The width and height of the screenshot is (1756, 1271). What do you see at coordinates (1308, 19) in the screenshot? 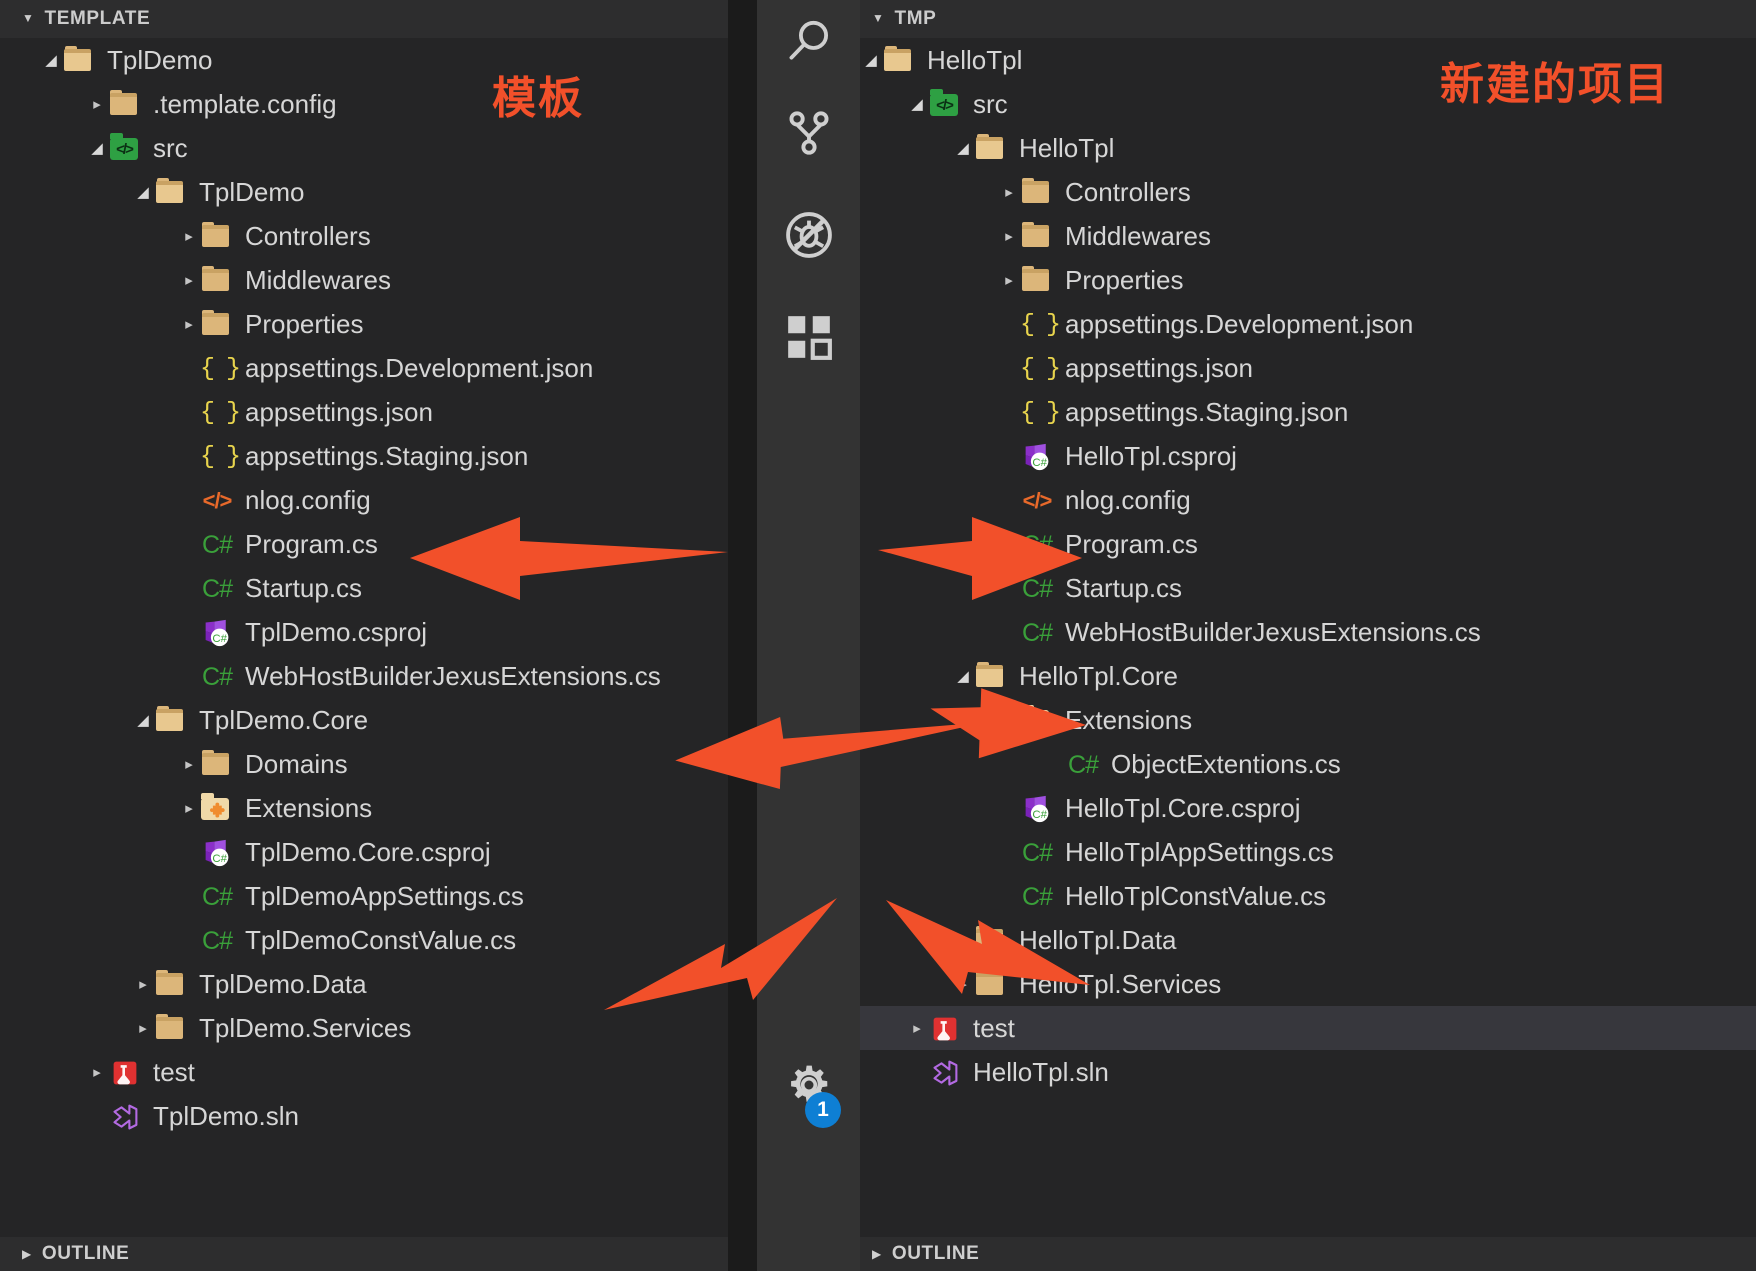
I see `right-section-header: ▼ TMP` at bounding box center [1308, 19].